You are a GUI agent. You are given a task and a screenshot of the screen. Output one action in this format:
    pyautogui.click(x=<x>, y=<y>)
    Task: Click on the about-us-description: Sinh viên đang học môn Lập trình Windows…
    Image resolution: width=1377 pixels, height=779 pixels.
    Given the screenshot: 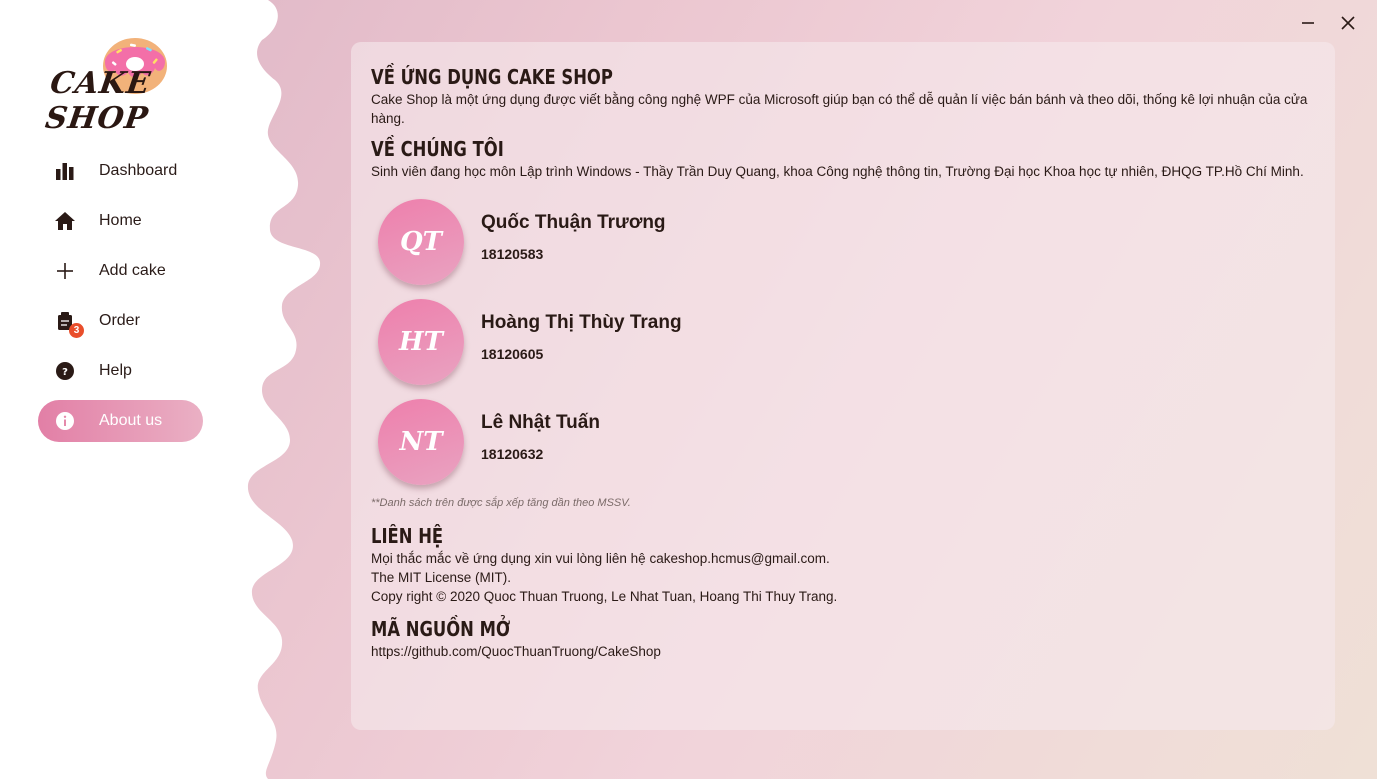 What is the action you would take?
    pyautogui.click(x=837, y=171)
    